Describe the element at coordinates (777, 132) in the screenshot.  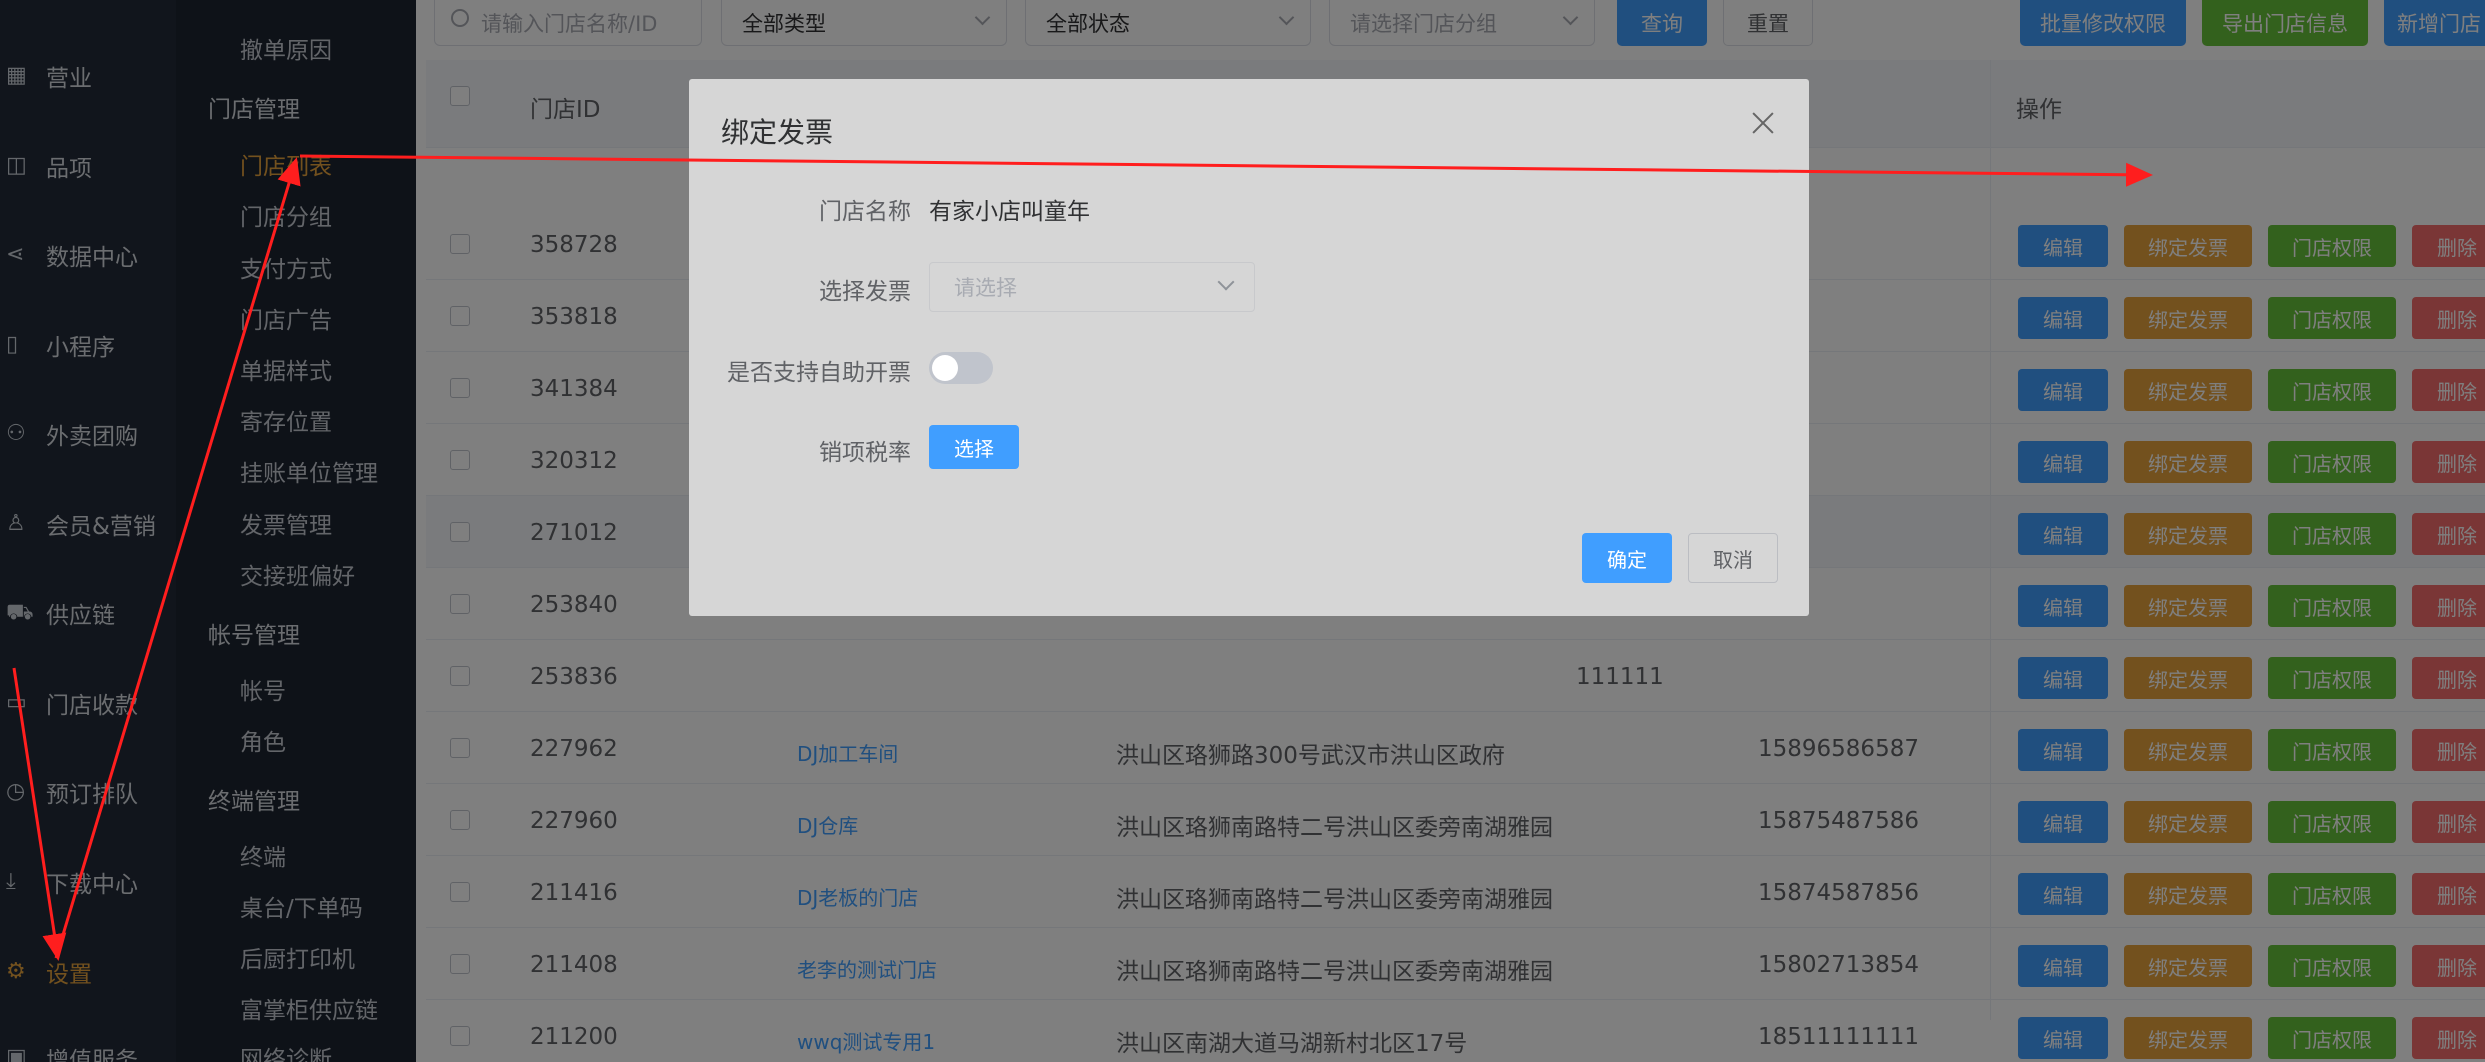
I see `dialog-title: 绑定发票` at that location.